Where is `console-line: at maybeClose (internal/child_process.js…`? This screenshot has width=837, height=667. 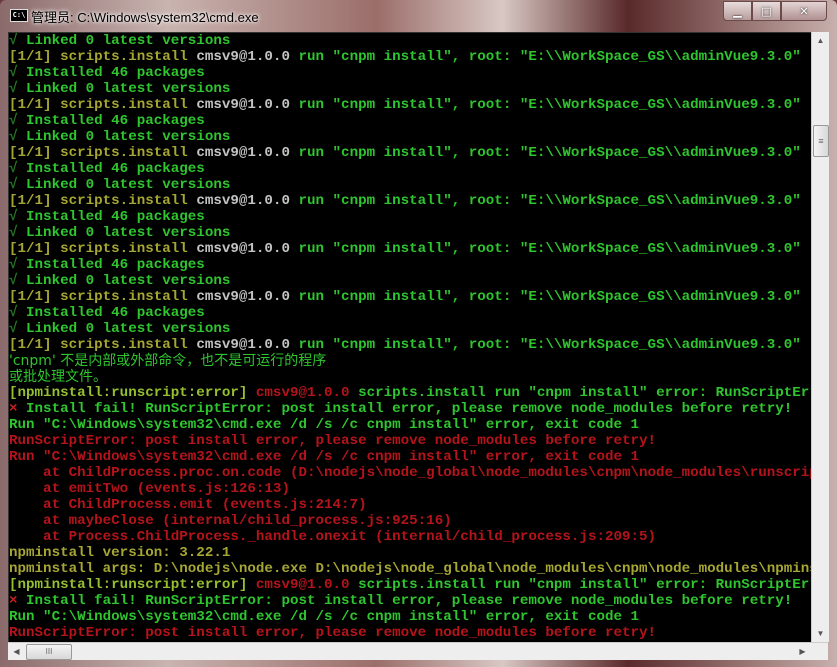 console-line: at maybeClose (internal/child_process.js… is located at coordinates (410, 521).